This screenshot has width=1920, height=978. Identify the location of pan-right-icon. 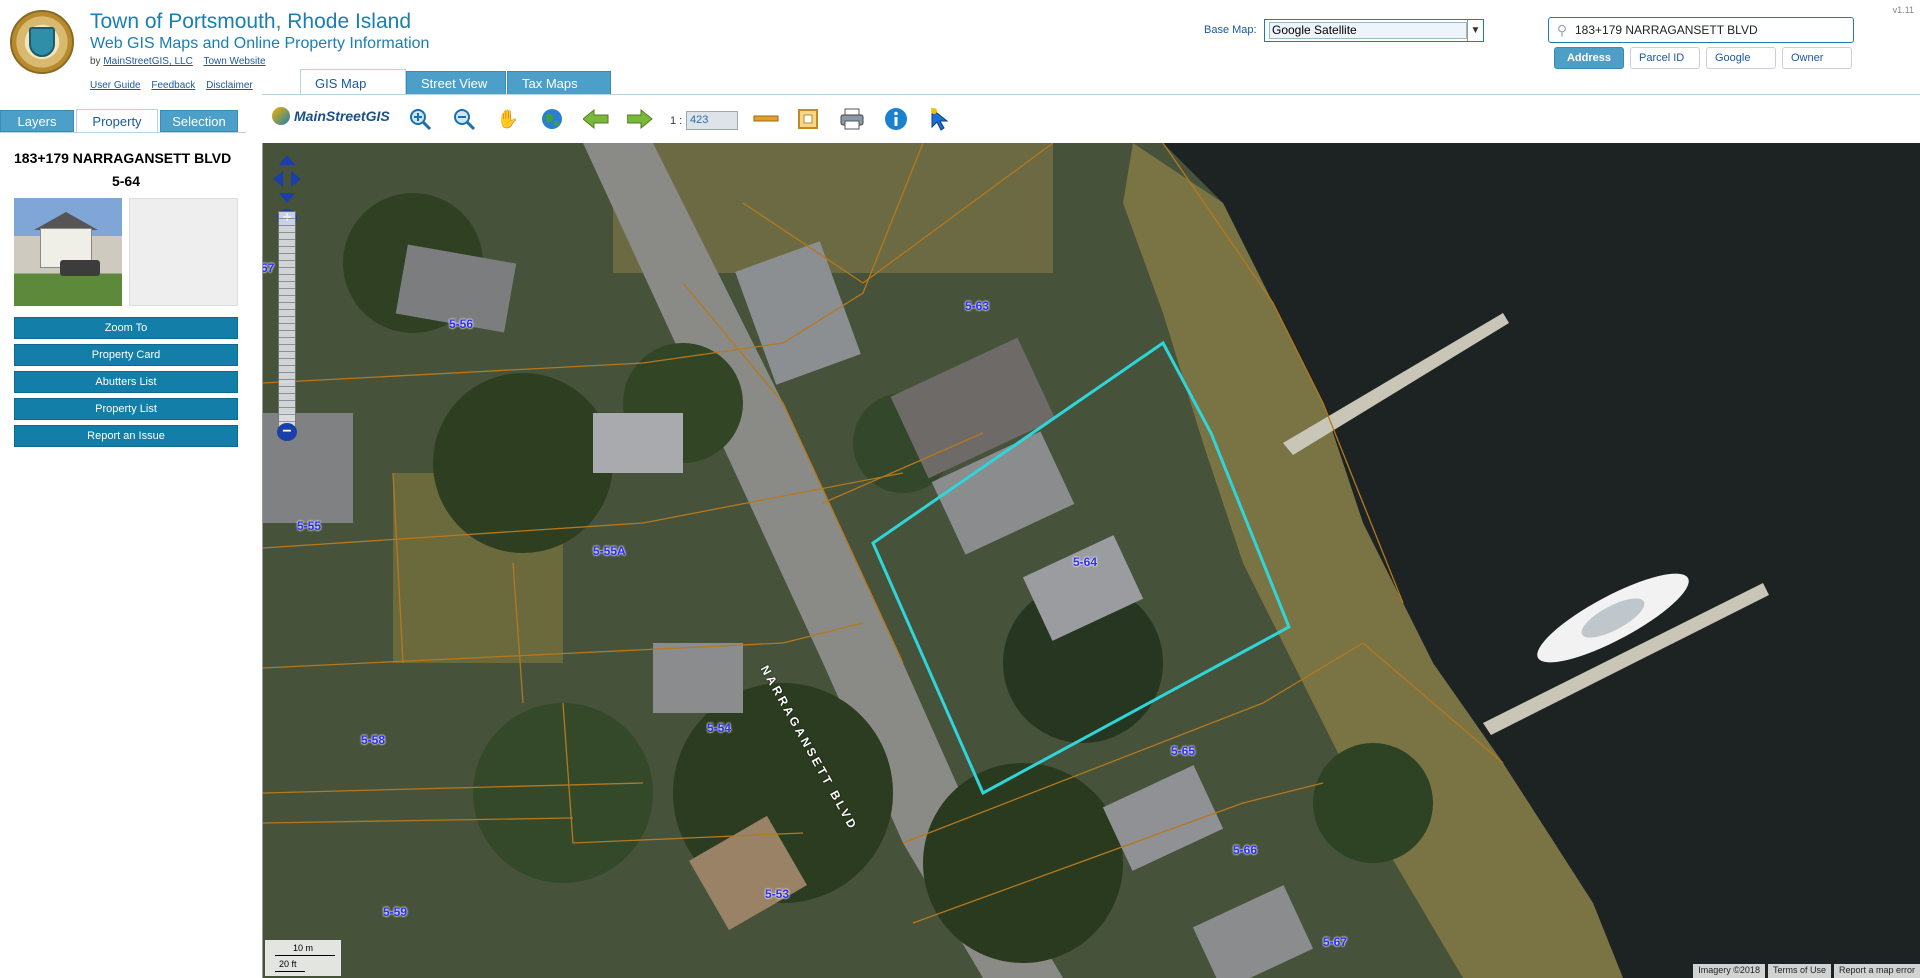
(296, 179).